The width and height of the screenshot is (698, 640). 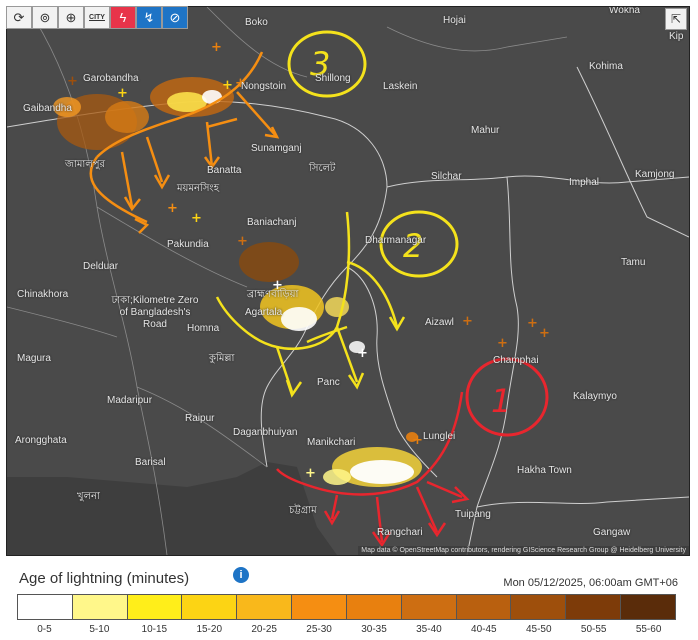 I want to click on place-label-aizawl: Aizawl, so click(x=439, y=322).